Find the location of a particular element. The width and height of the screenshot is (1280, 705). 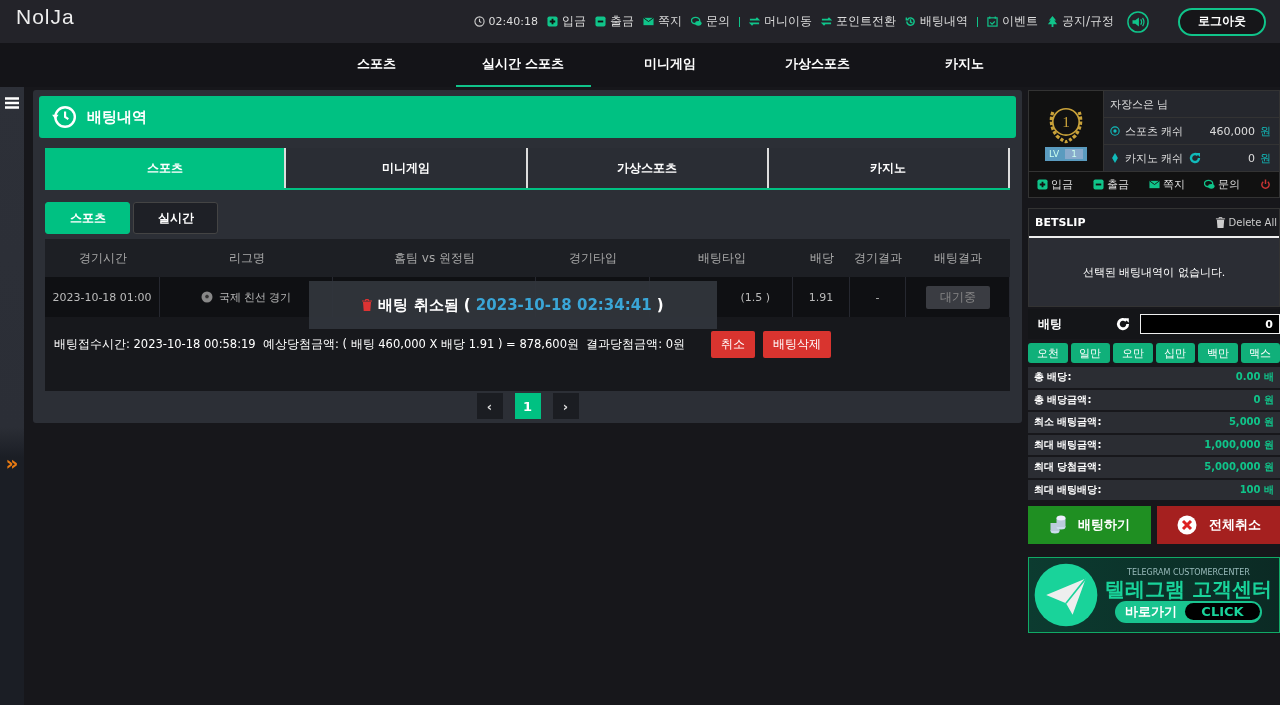

account-link: 문의 is located at coordinates (1229, 184).